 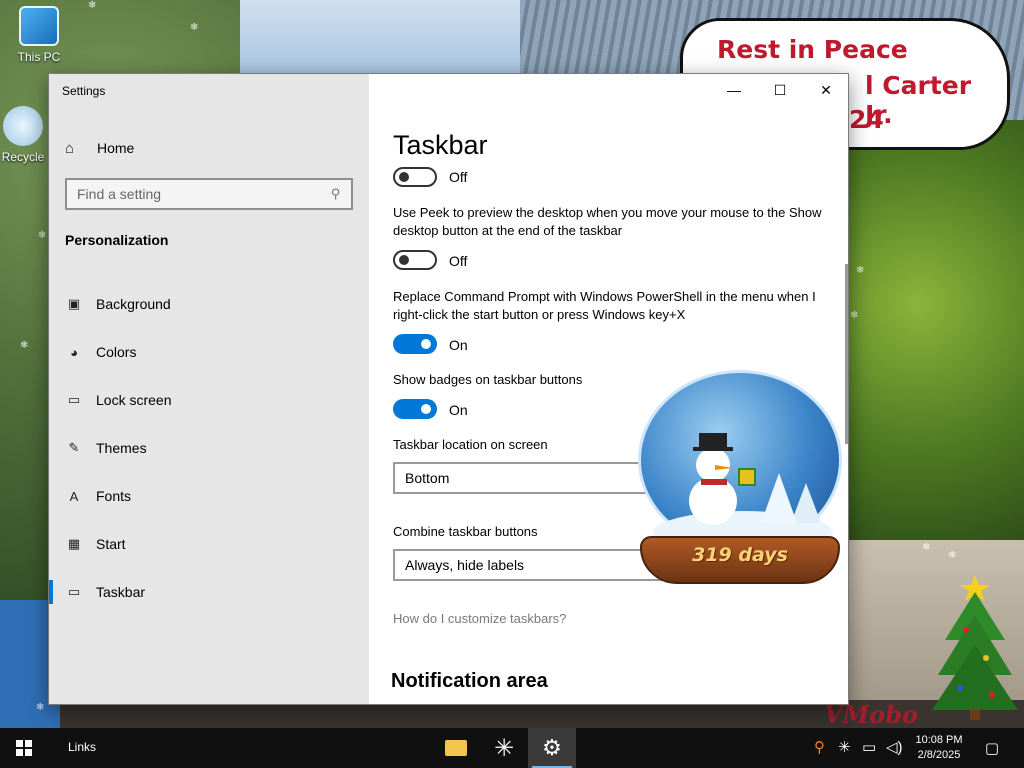 I want to click on taskbar-app-file-explorer, so click(x=456, y=748).